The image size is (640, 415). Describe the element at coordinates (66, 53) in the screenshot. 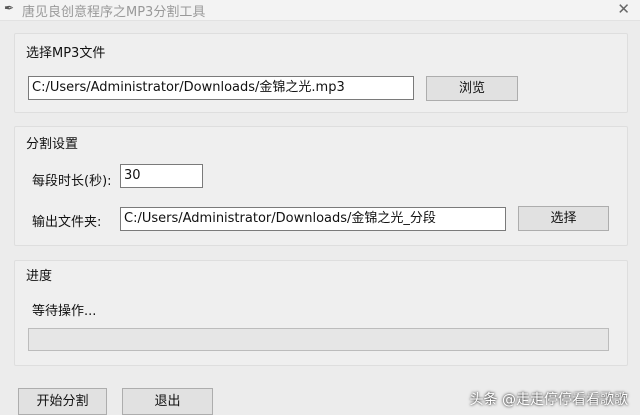

I see `mp3-file-group-label: 选择MP3文件` at that location.